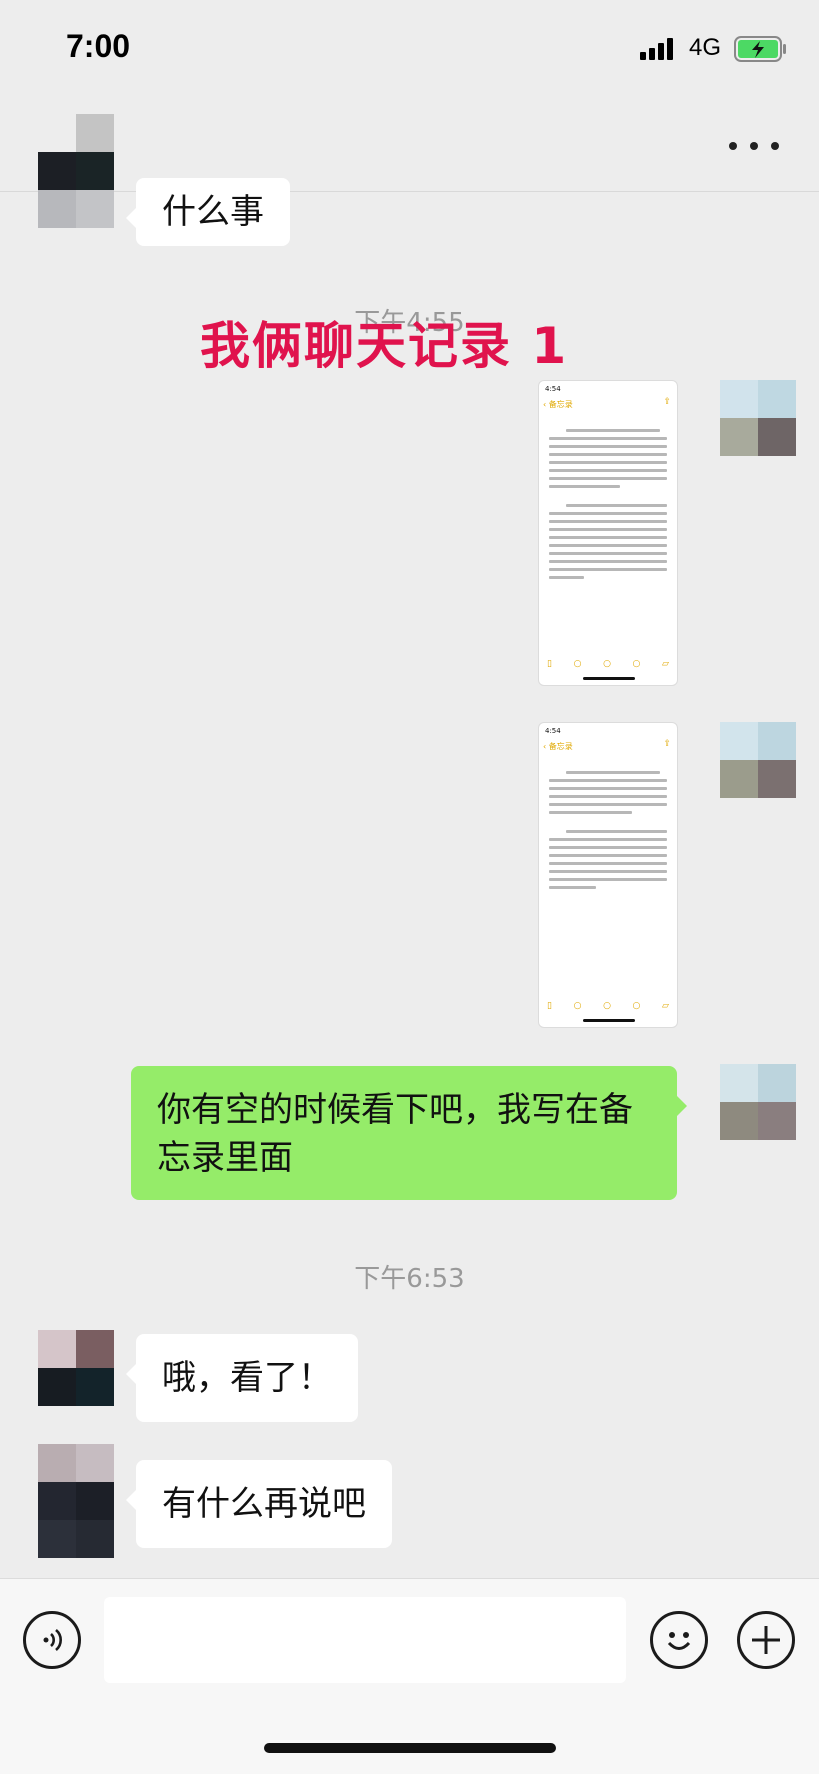 This screenshot has width=819, height=1774. I want to click on message-bubble: 你有空的时候看下吧，我写在备忘录里面, so click(409, 1133).